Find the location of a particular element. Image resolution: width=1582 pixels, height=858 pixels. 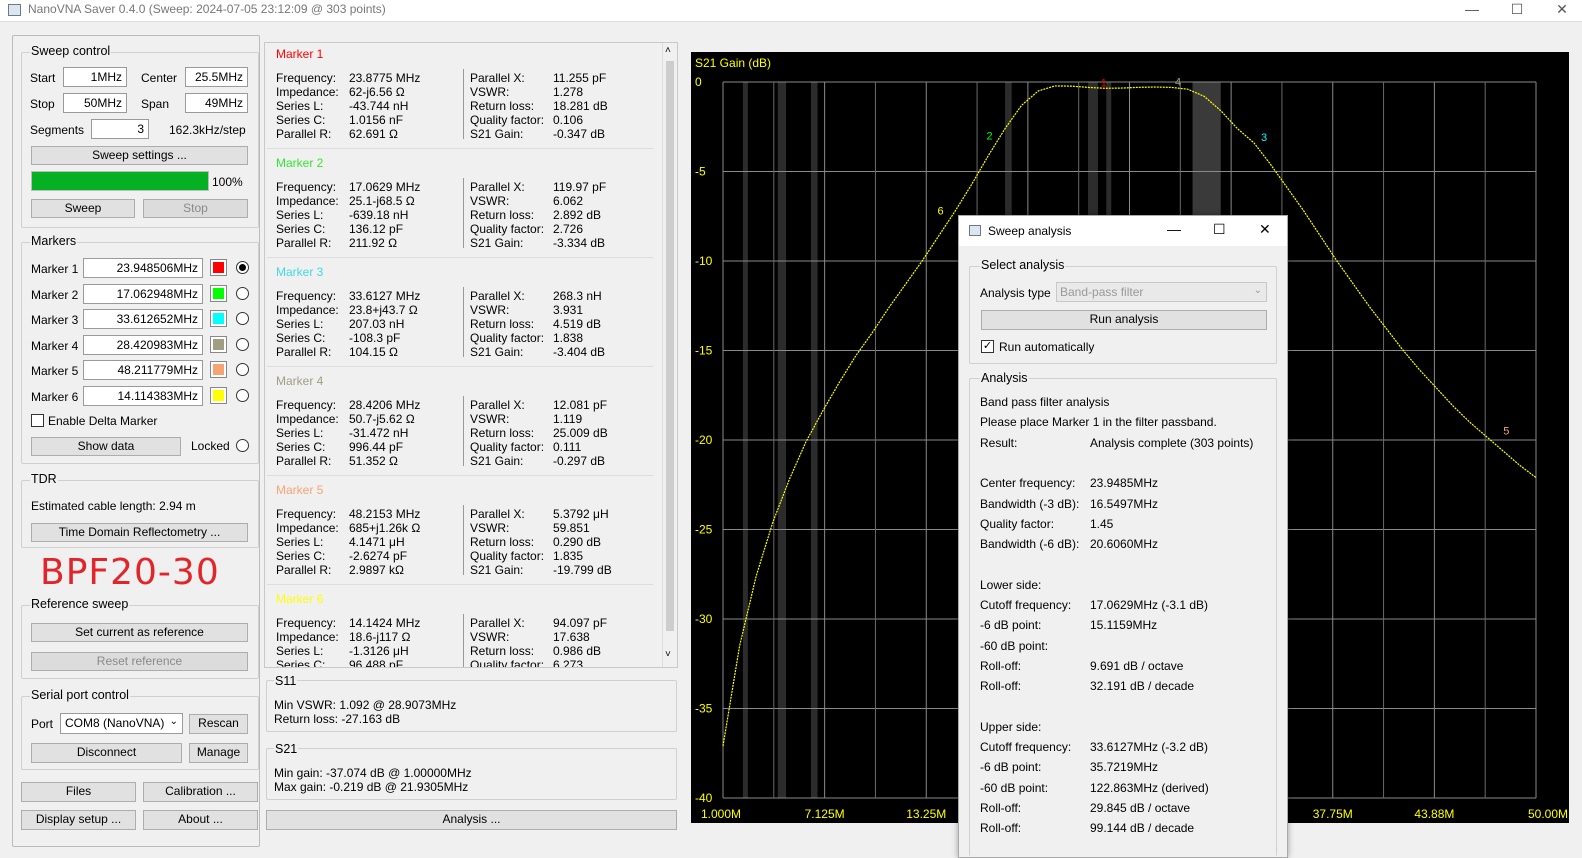

chart-marker-label: 3 is located at coordinates (1264, 138).